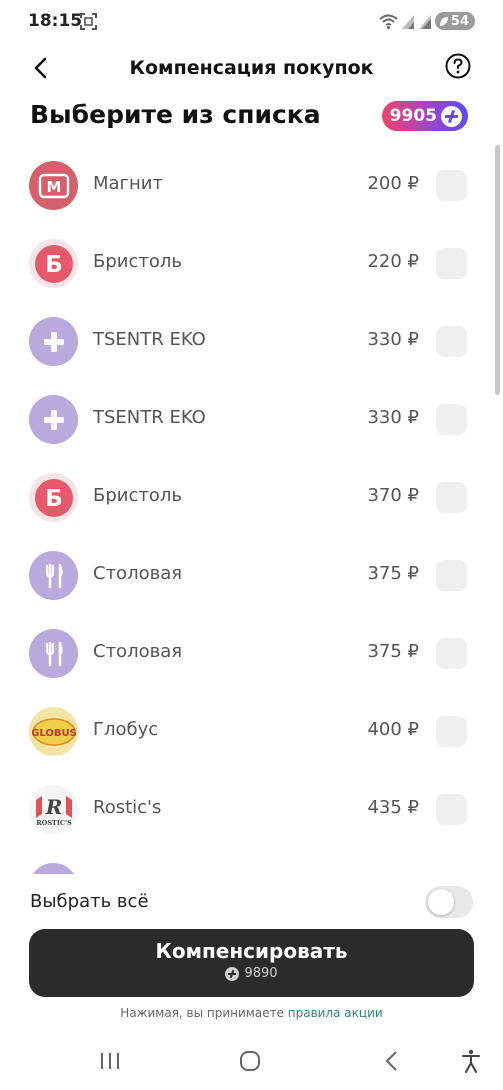  What do you see at coordinates (251, 731) in the screenshot?
I see `list-item: GLOBUS Глобус 400 ₽` at bounding box center [251, 731].